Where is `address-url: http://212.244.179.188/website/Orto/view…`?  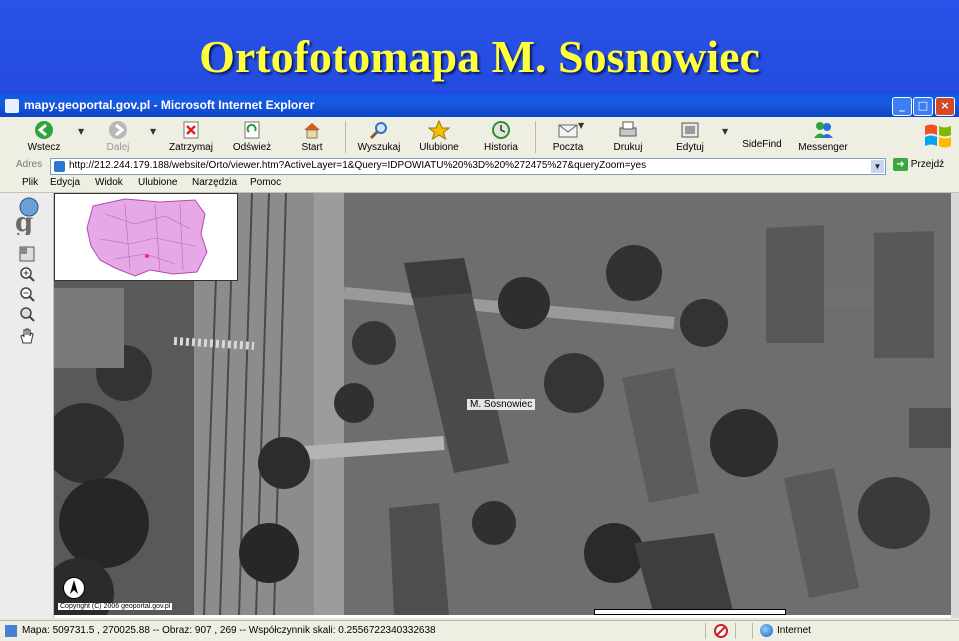
address-url: http://212.244.179.188/website/Orto/view… is located at coordinates (357, 165).